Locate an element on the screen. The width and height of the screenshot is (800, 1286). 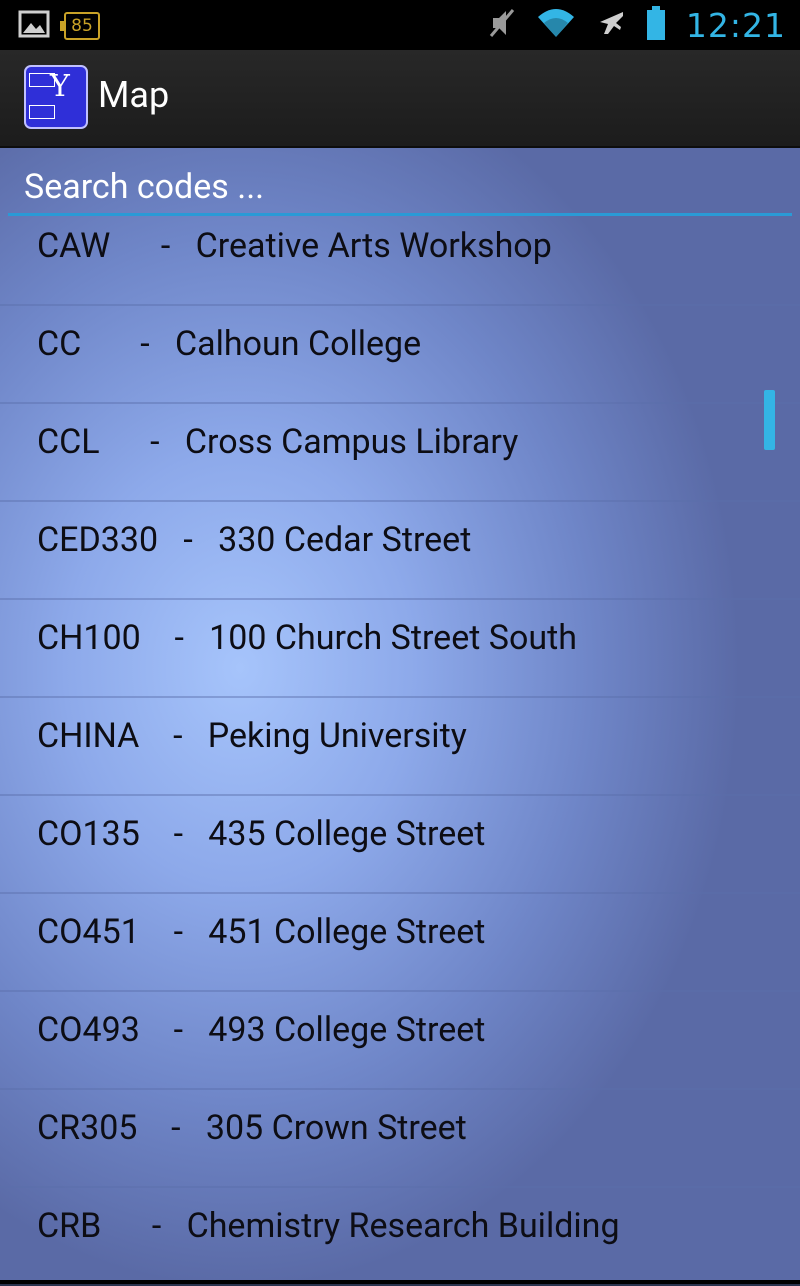
list-item-ced330: CED330 - 330 Cedar Street is located at coordinates (400, 551).